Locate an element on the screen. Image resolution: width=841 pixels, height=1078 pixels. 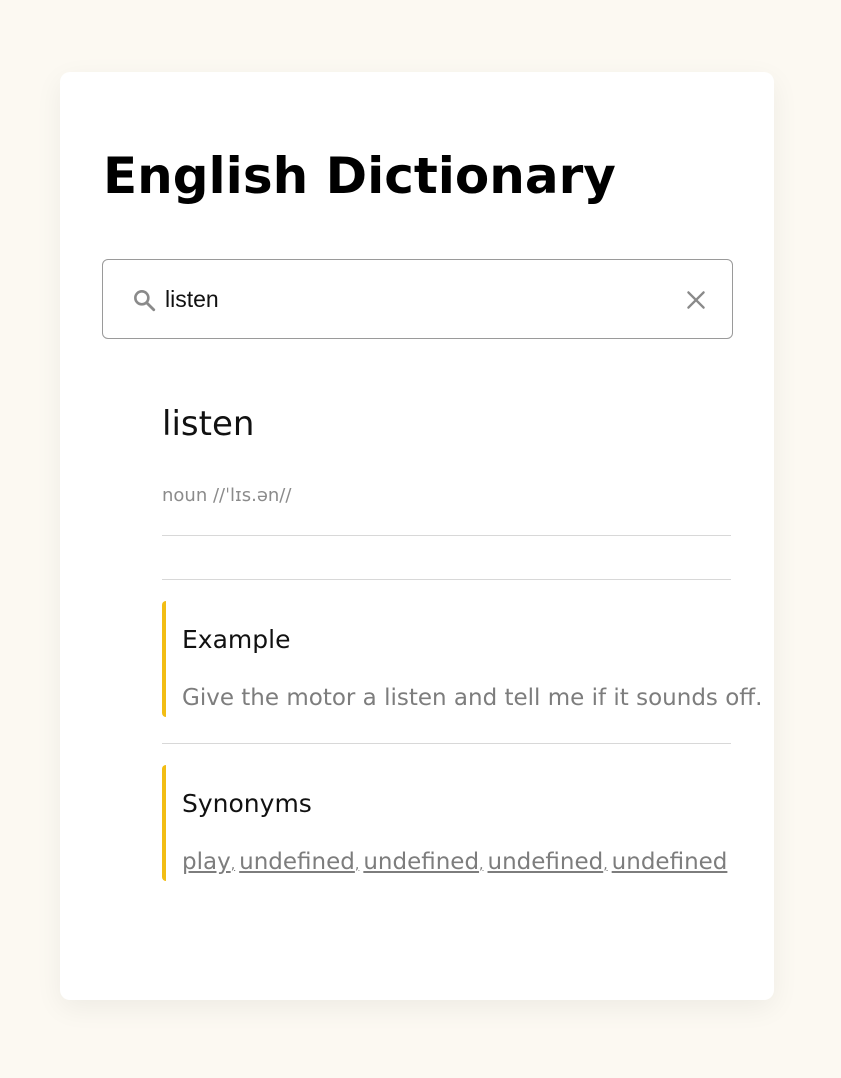
search-icon is located at coordinates (145, 301).